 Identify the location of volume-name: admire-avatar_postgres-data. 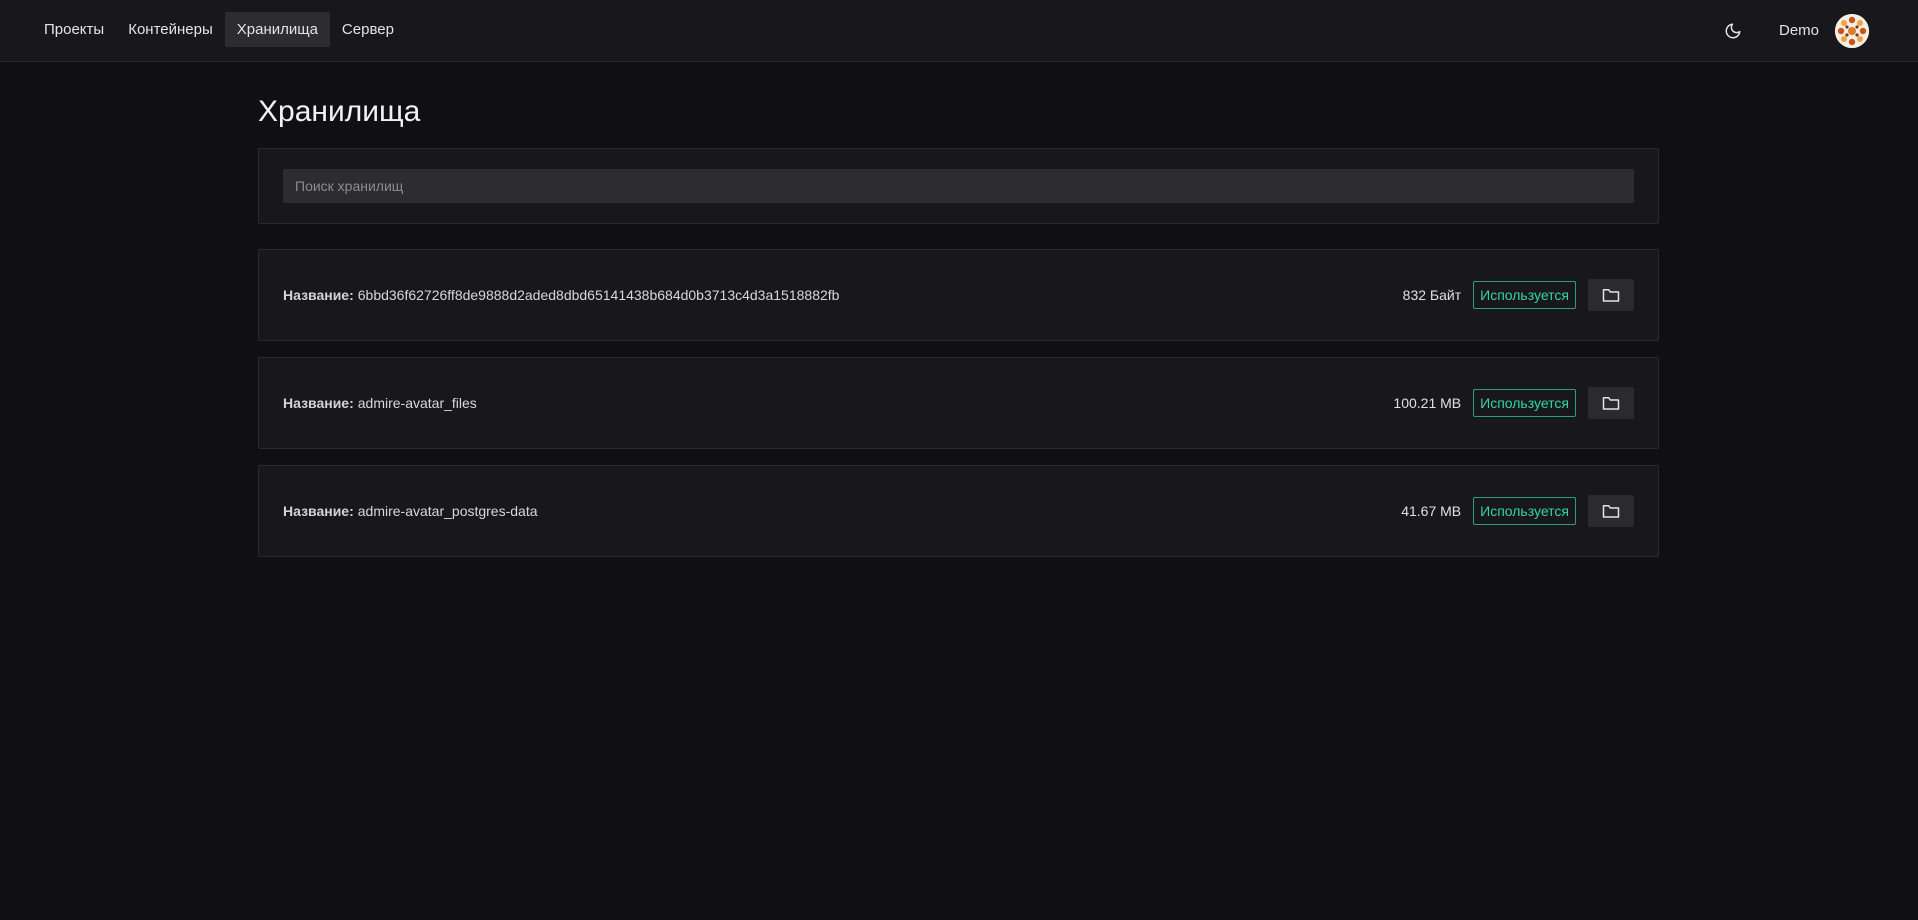
(447, 511).